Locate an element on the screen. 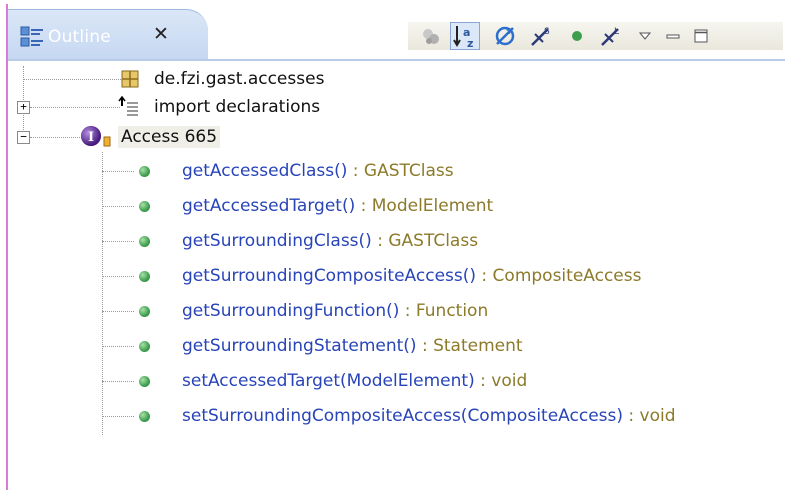 The image size is (785, 490). sort-alphabetically-icon: a z is located at coordinates (465, 36).